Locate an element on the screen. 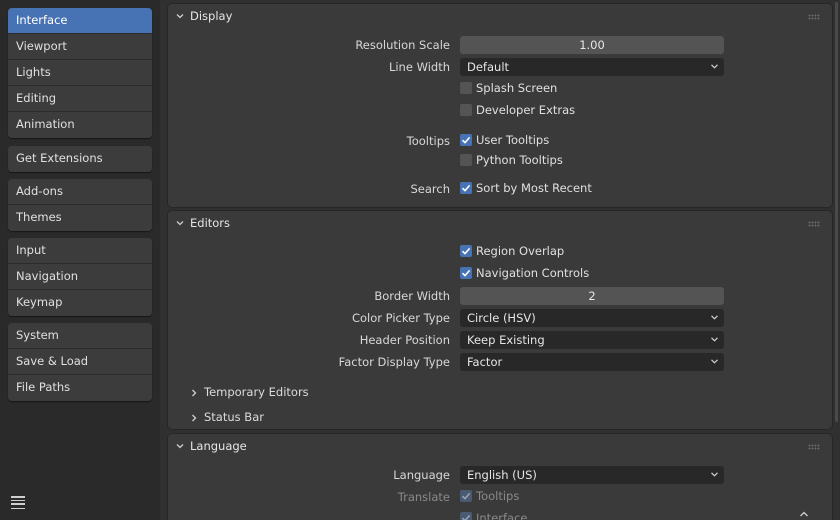 The width and height of the screenshot is (840, 520). translate-interface-label: Interface is located at coordinates (502, 515).